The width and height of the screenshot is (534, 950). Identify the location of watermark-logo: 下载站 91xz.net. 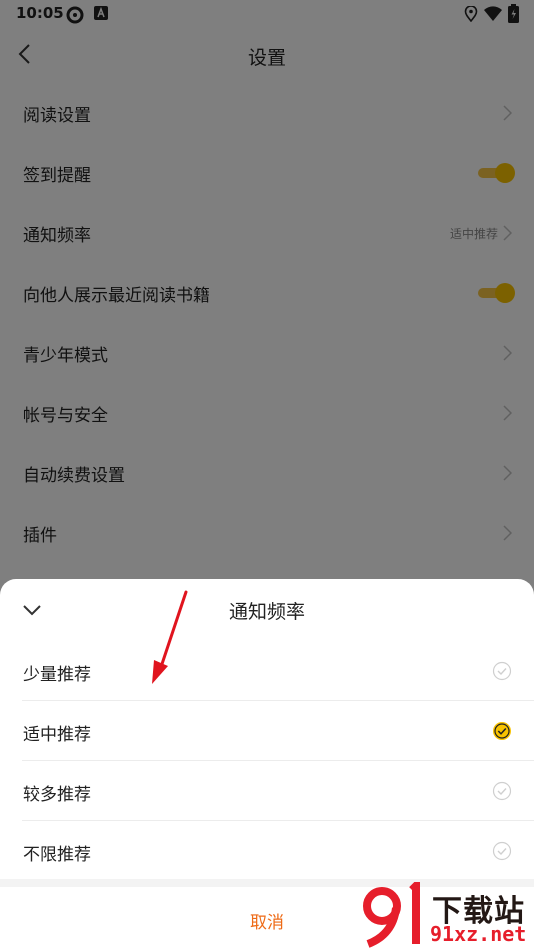
(447, 915).